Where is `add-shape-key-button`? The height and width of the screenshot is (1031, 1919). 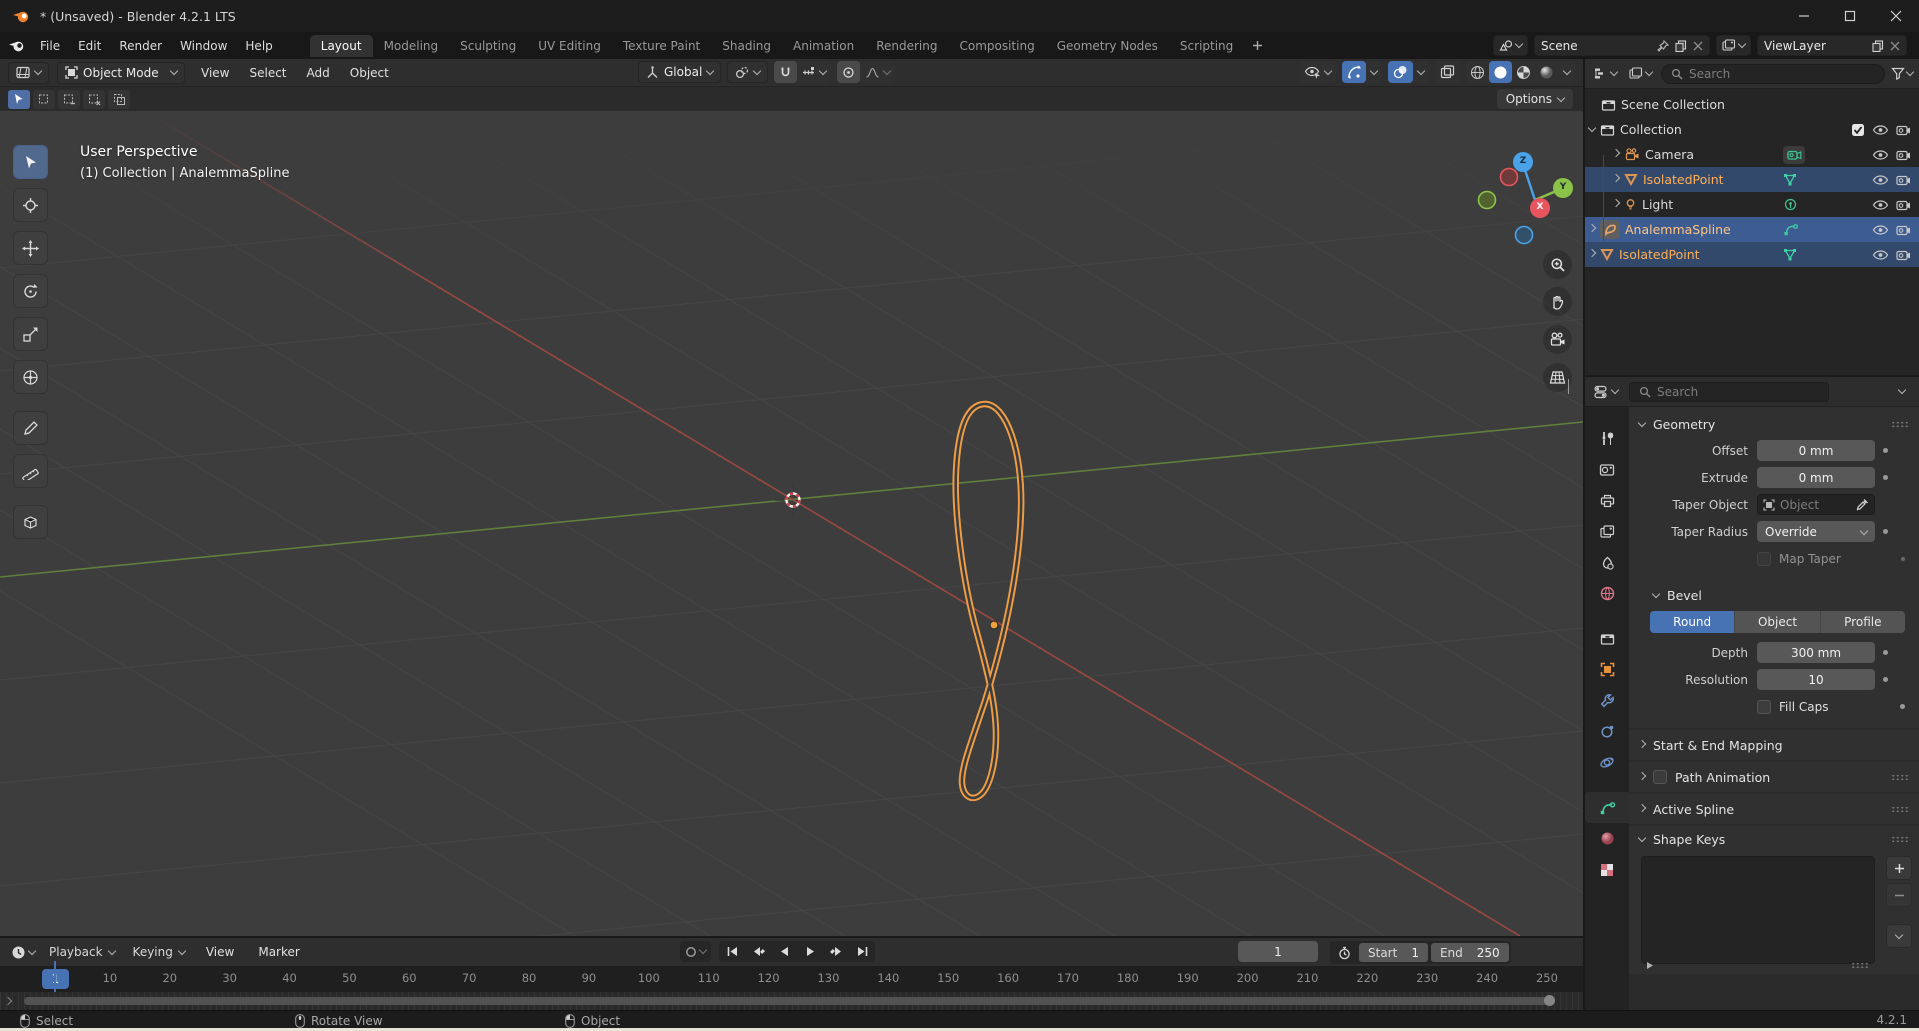 add-shape-key-button is located at coordinates (1899, 868).